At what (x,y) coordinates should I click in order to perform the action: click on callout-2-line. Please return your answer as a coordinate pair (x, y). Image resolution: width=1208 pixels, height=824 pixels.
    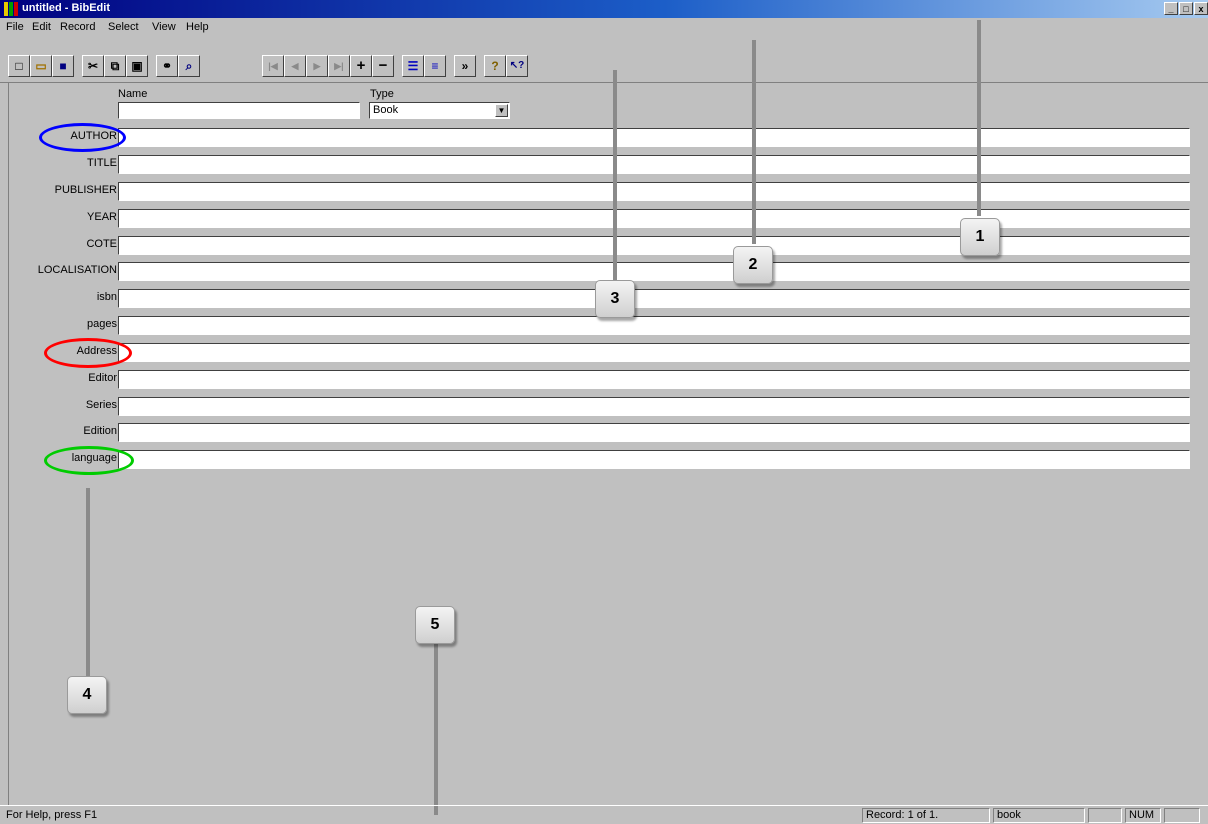
    Looking at the image, I should click on (754, 142).